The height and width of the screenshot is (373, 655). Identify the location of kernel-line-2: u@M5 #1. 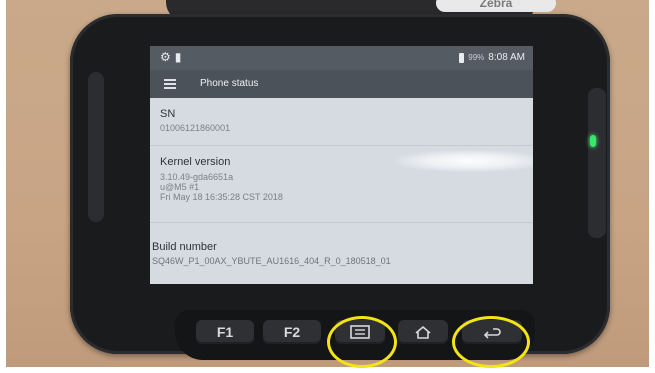
(180, 187).